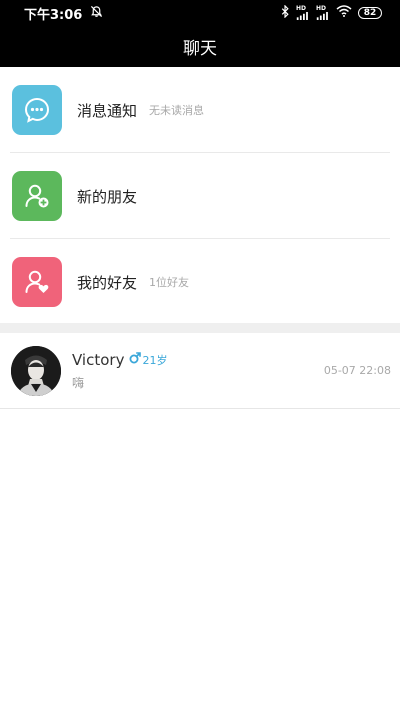 The height and width of the screenshot is (702, 400). I want to click on title-bar: 聊天, so click(200, 46).